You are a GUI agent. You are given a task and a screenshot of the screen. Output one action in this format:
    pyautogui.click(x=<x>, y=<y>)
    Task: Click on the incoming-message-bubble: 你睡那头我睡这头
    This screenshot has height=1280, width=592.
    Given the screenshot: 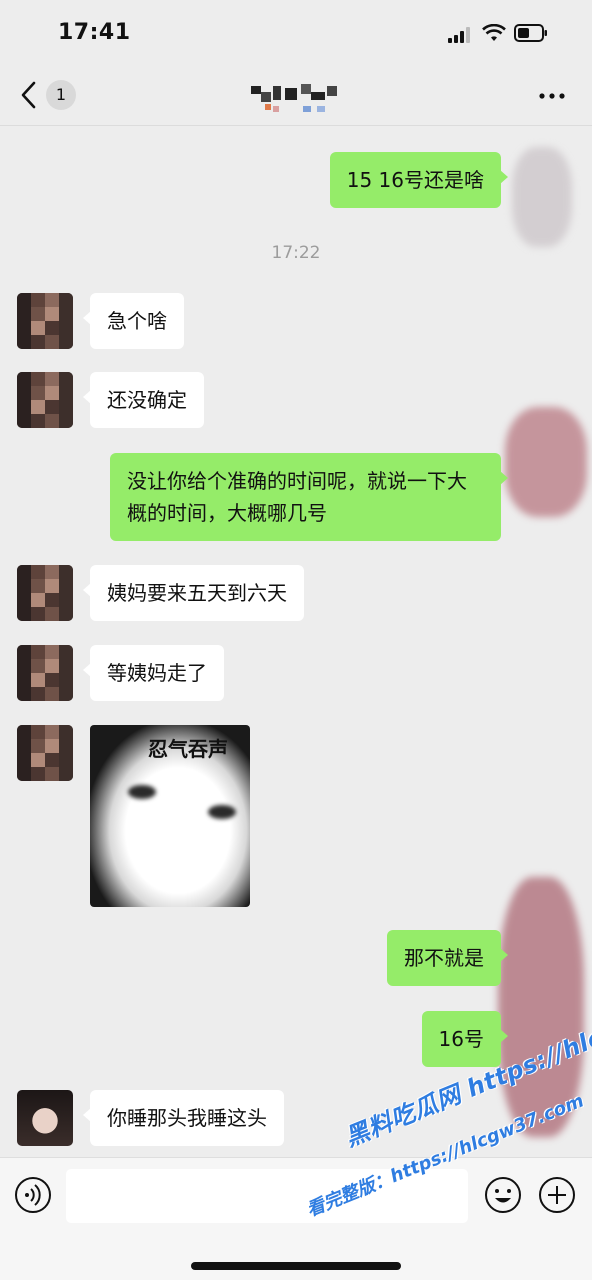 What is the action you would take?
    pyautogui.click(x=183, y=1118)
    